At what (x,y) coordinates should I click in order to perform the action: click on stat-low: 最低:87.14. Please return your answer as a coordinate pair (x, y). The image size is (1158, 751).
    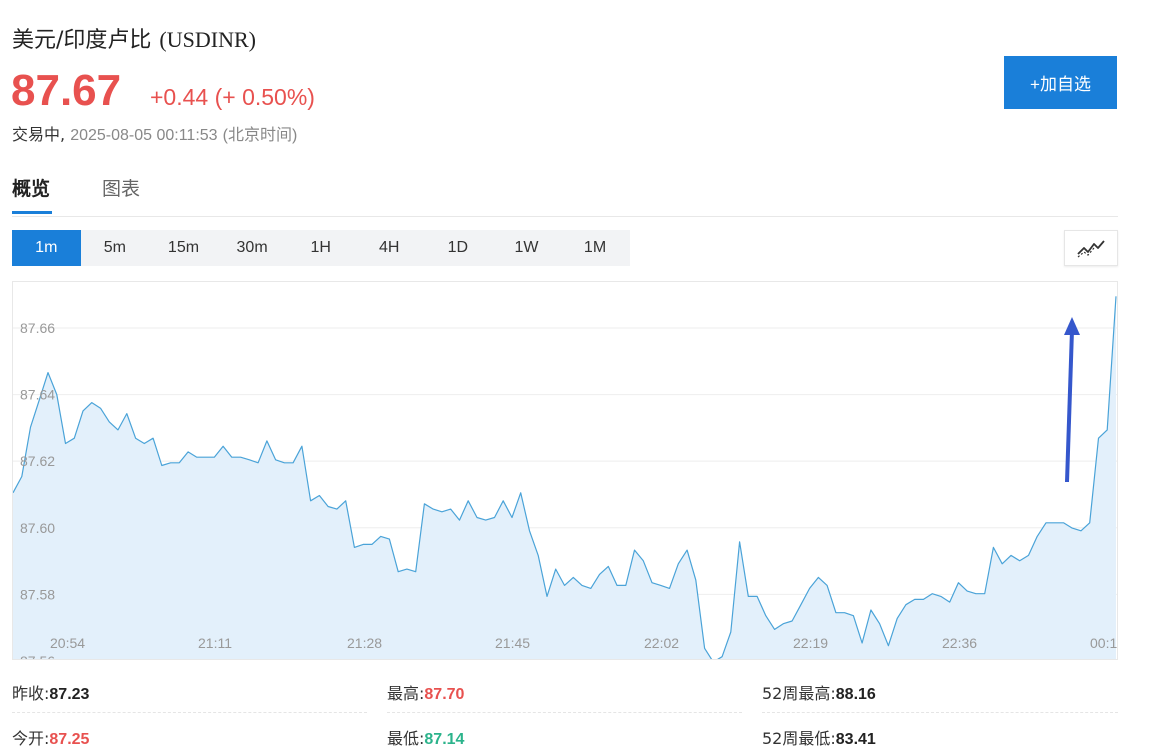
    Looking at the image, I should click on (426, 738).